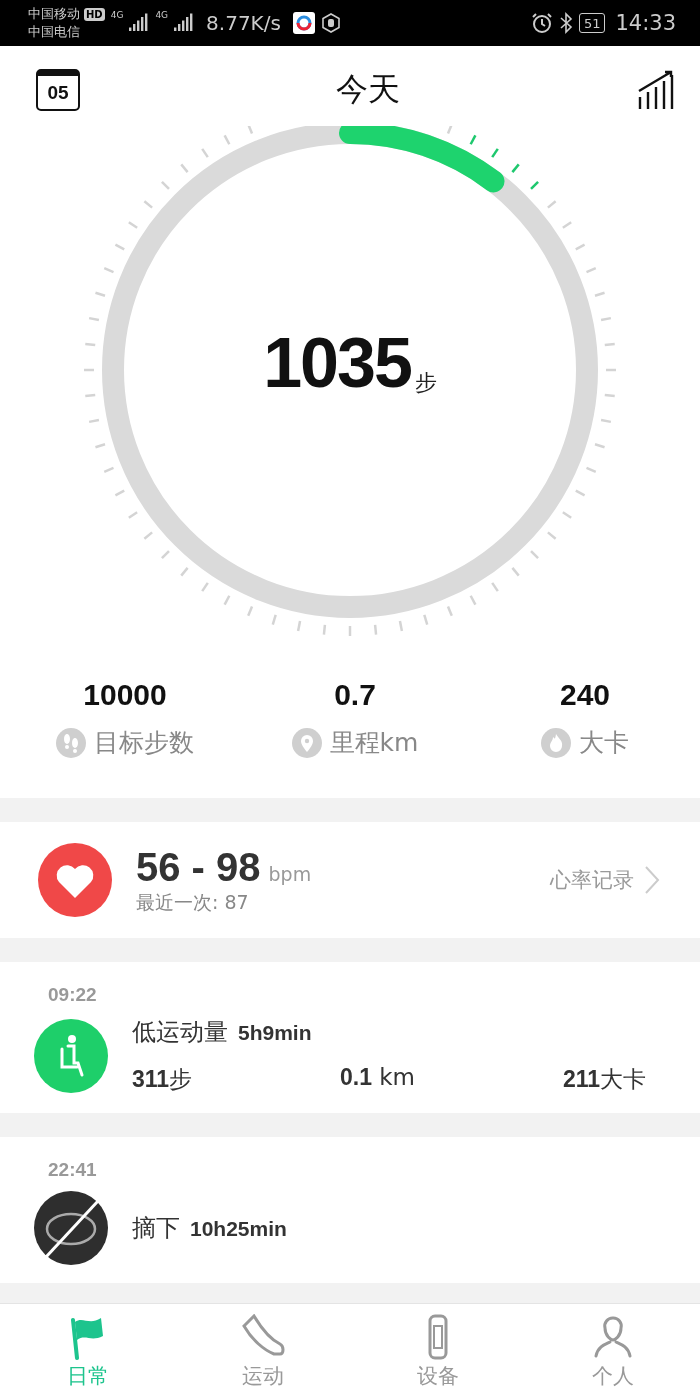 Image resolution: width=700 pixels, height=1400 pixels. I want to click on activity-metric: 211大卡, so click(604, 1079).